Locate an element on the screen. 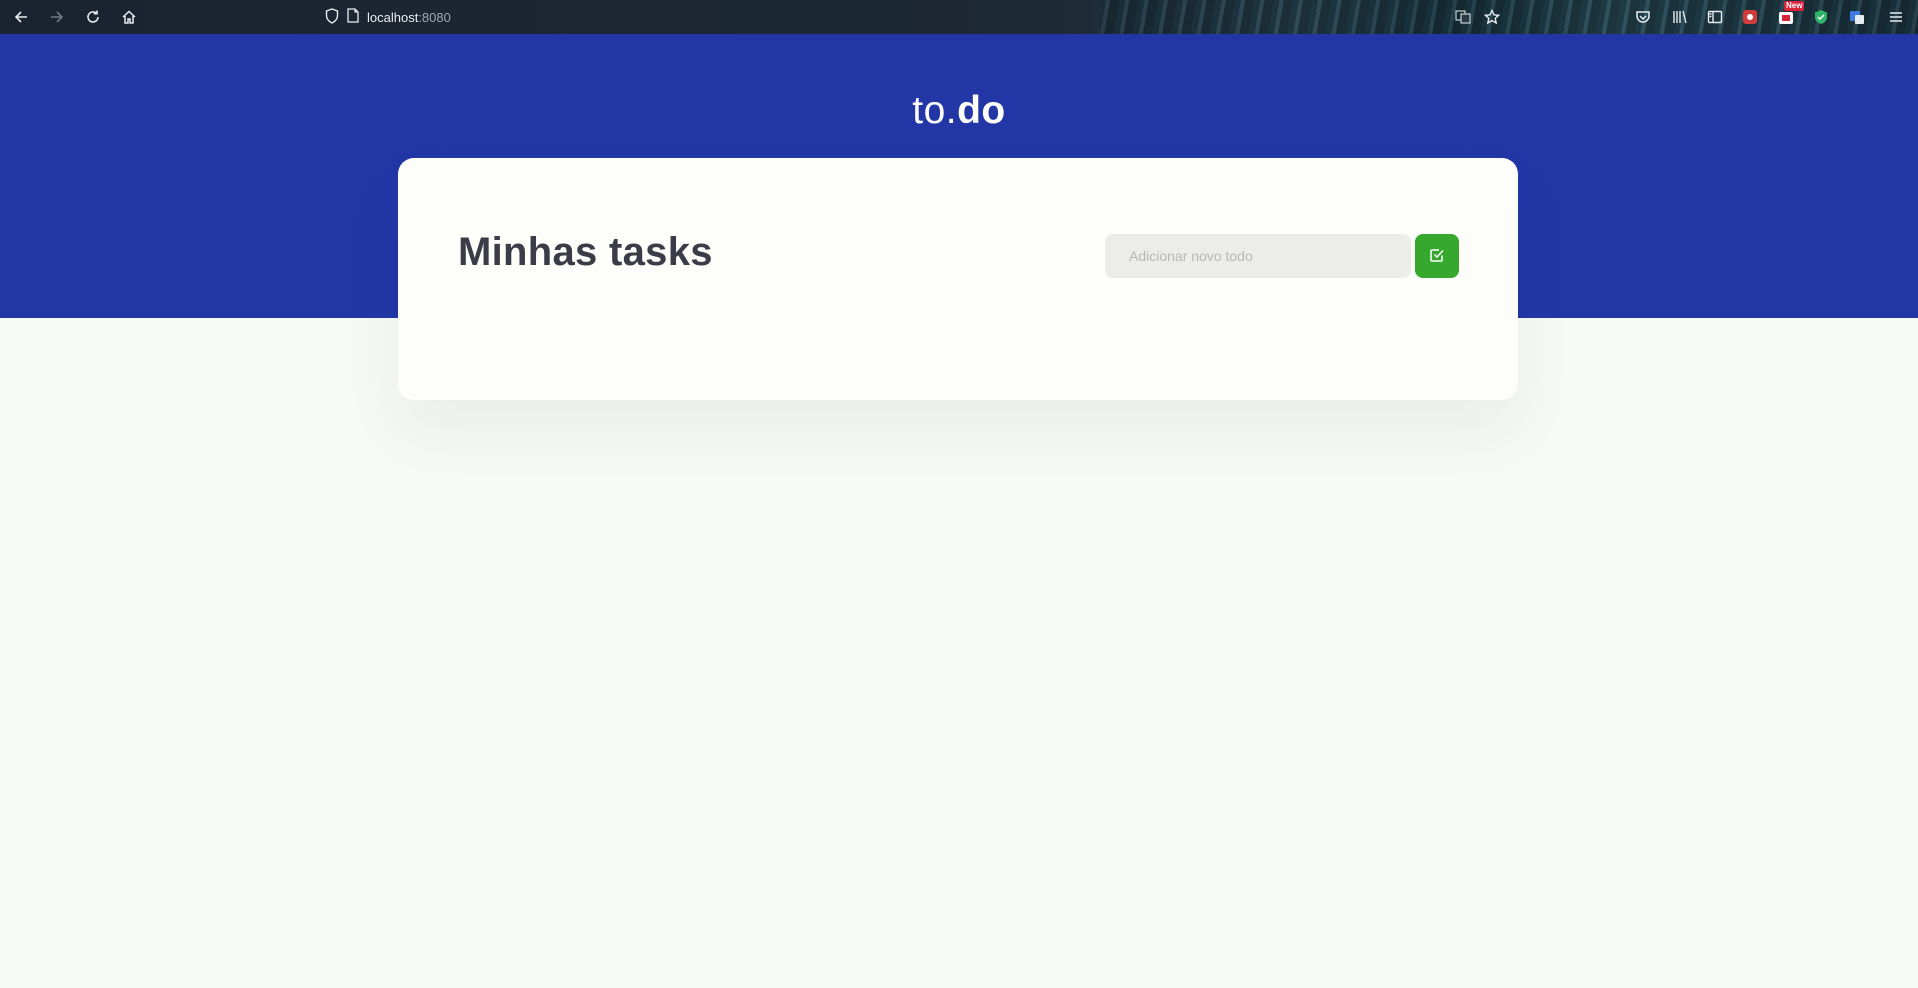 The width and height of the screenshot is (1918, 988). address-bar: localhost:8080 is located at coordinates (388, 17).